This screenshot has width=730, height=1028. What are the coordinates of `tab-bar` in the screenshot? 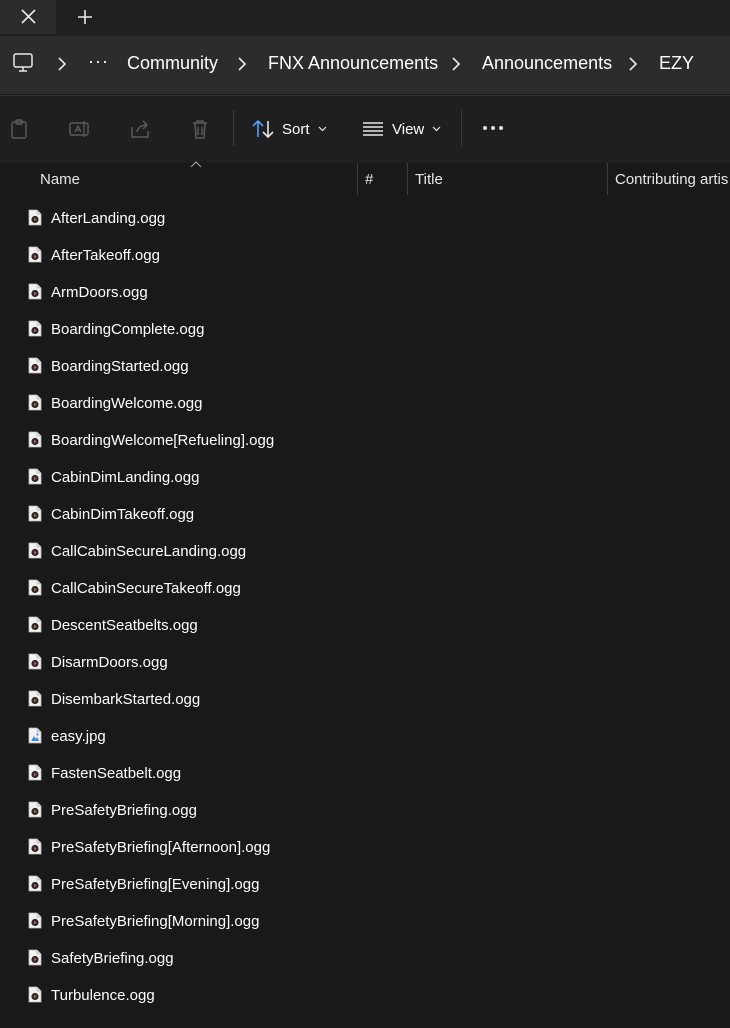 It's located at (365, 18).